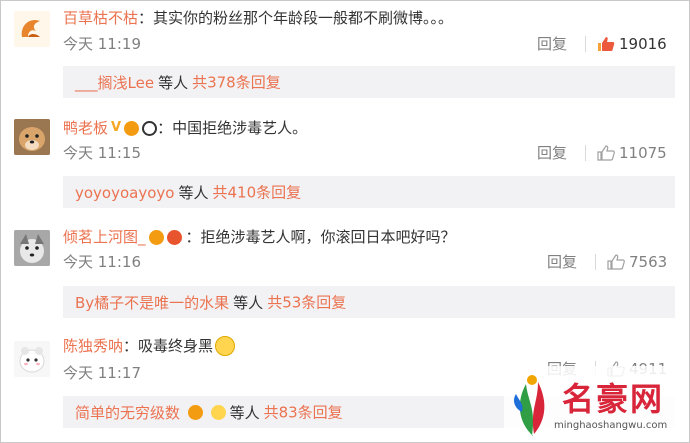  Describe the element at coordinates (232, 128) in the screenshot. I see `comment-text: ：中国拒绝涉毒艺人。` at that location.